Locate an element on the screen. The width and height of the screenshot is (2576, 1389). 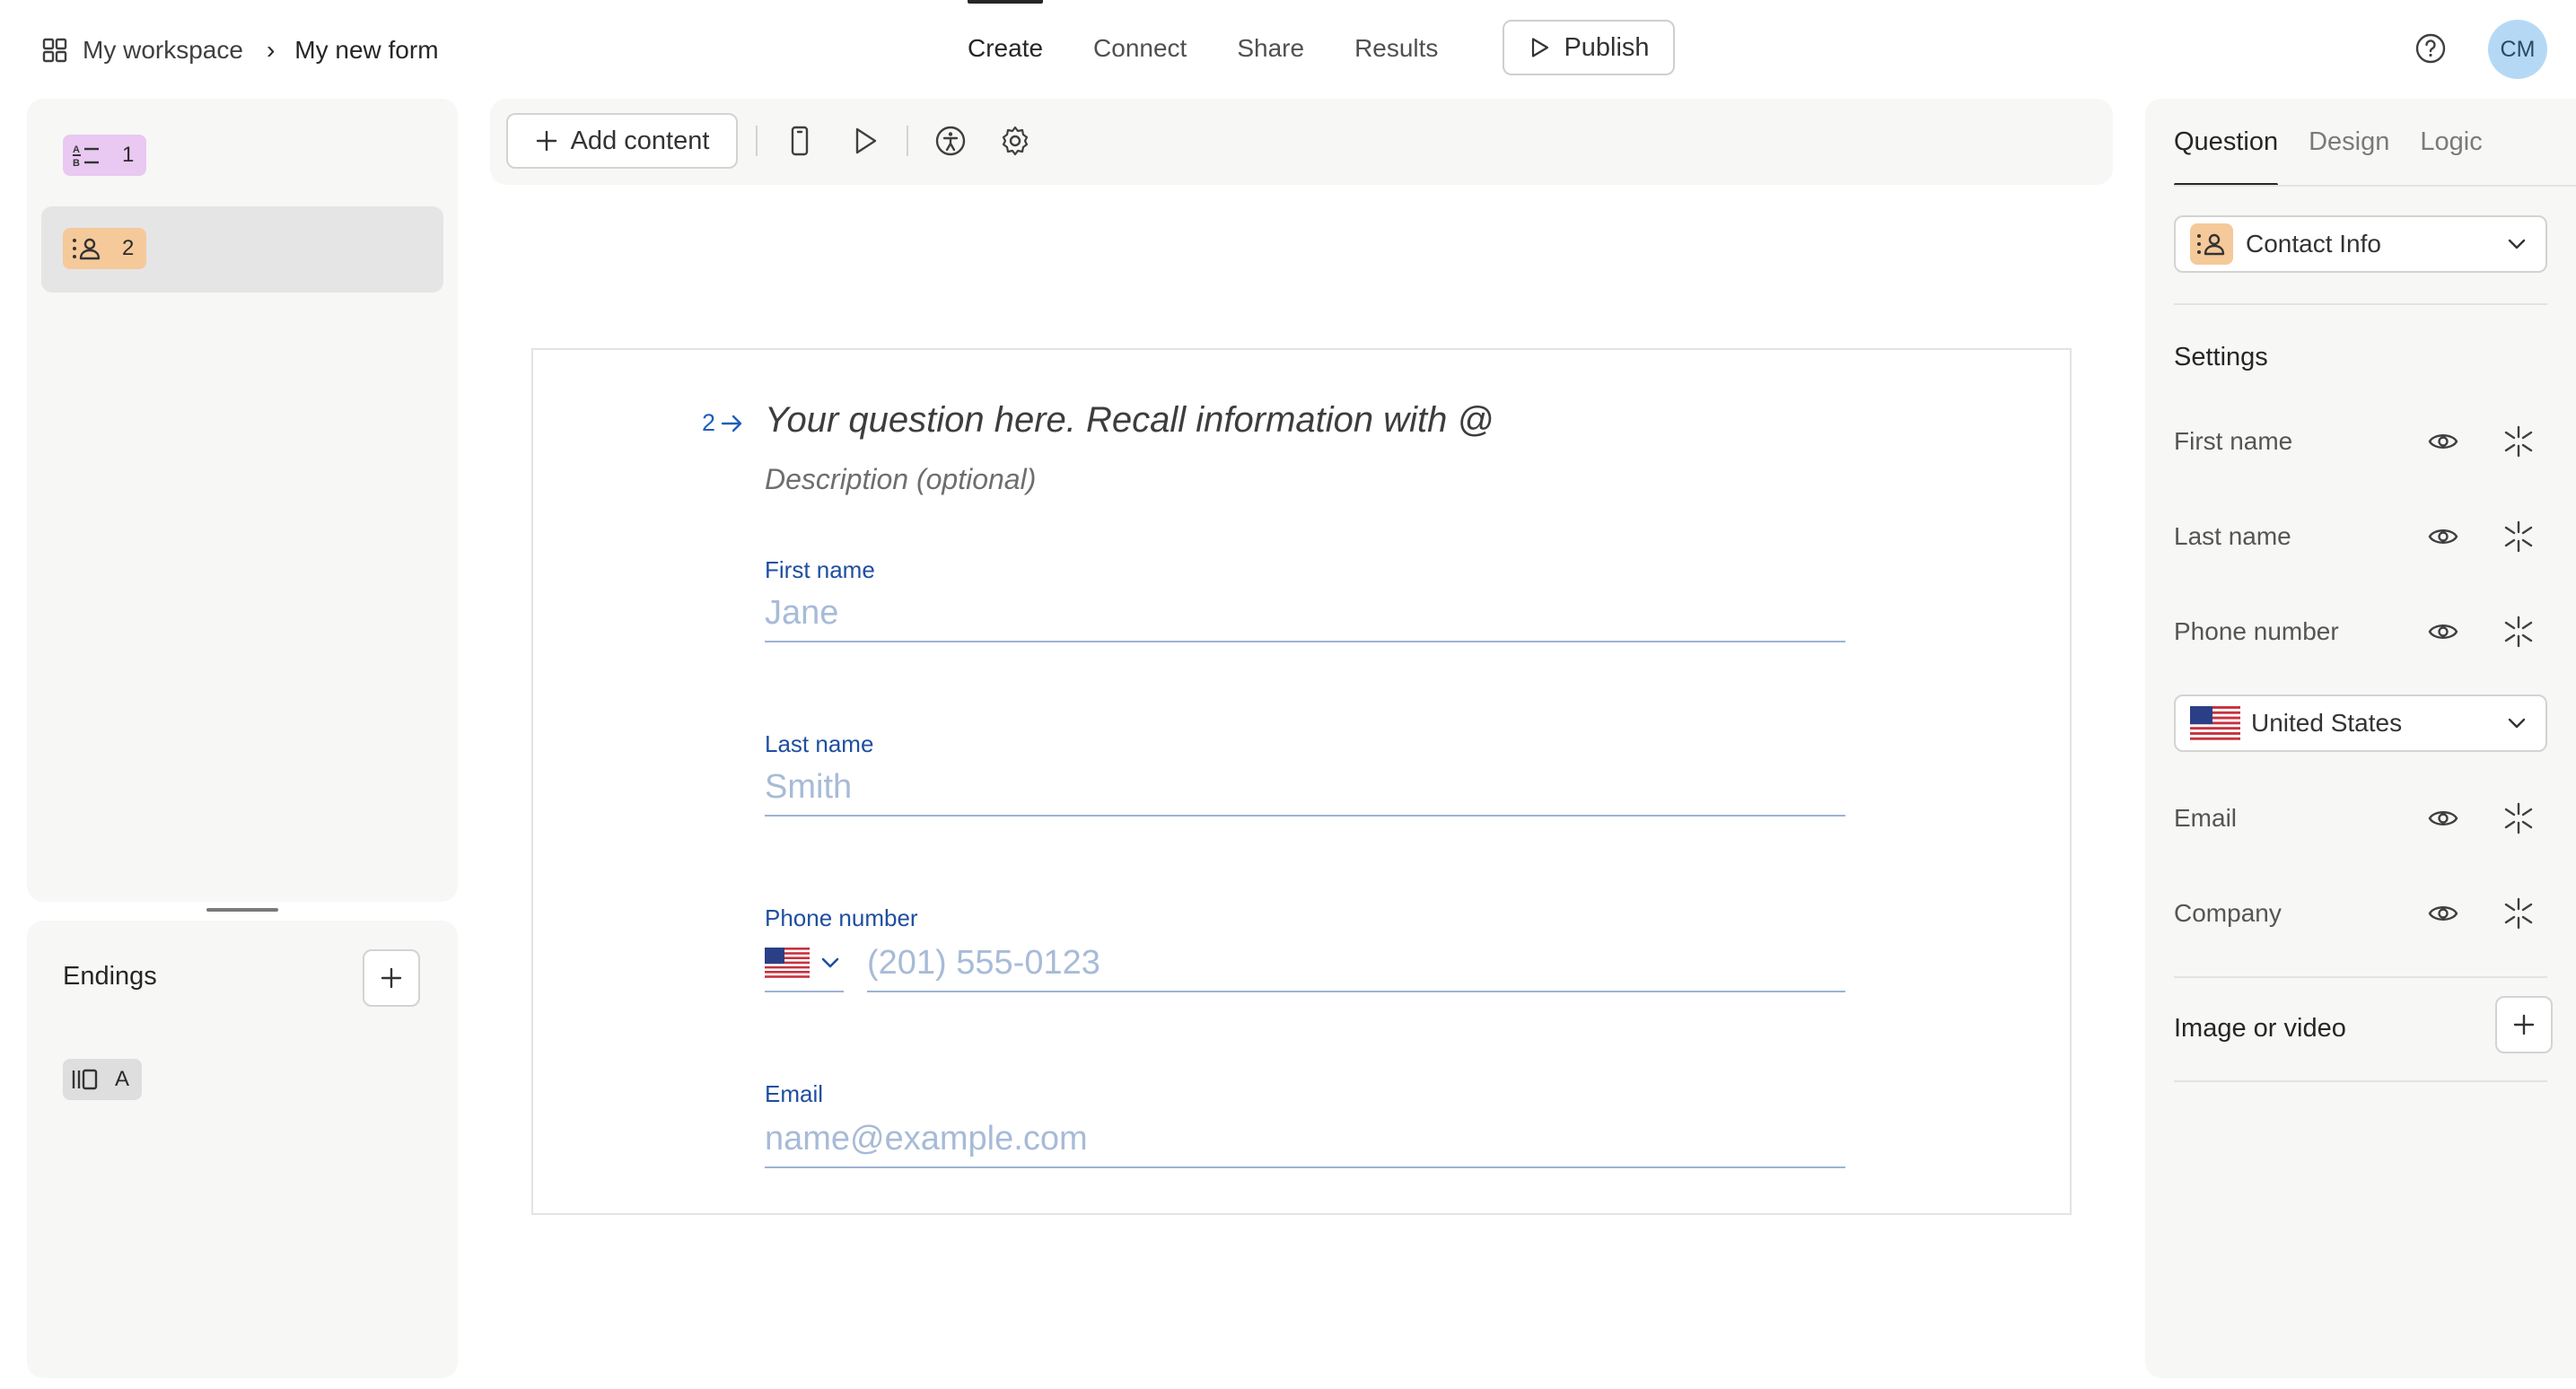
question-badge-2: 2 is located at coordinates (105, 248).